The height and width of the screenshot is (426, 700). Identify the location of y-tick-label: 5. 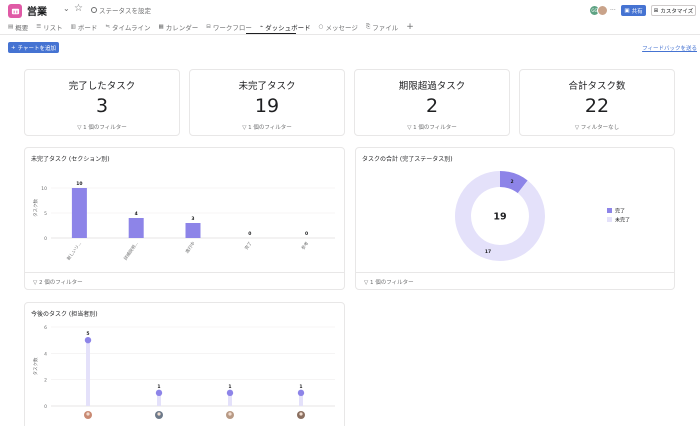
(45, 214).